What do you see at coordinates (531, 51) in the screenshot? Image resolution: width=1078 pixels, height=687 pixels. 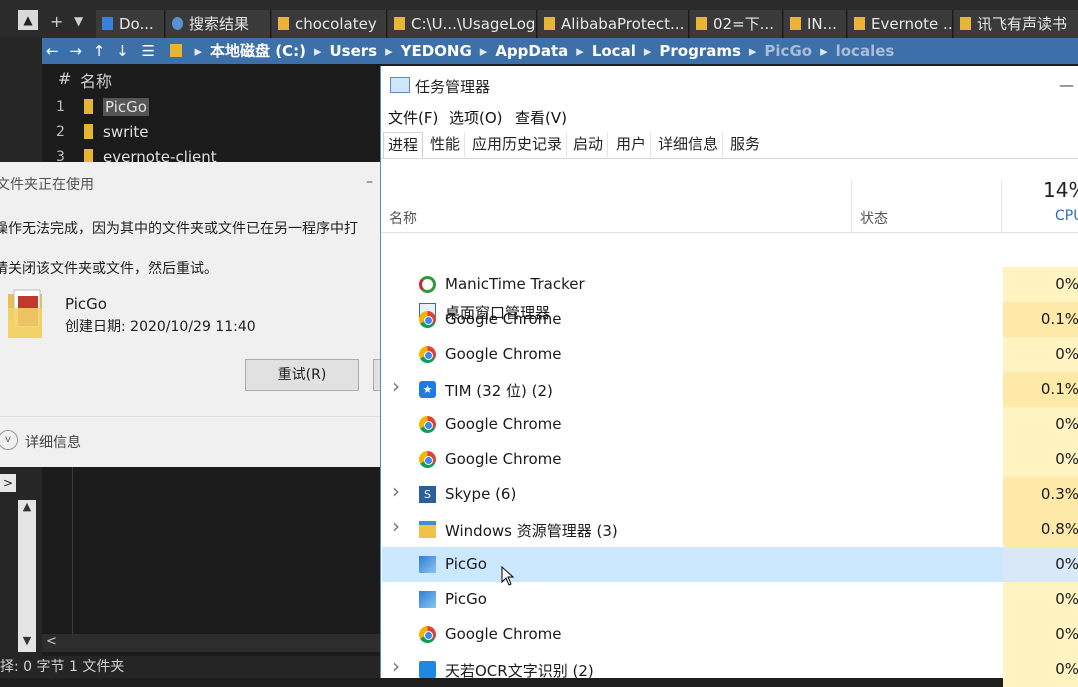 I see `breadcrumb-item: AppData` at bounding box center [531, 51].